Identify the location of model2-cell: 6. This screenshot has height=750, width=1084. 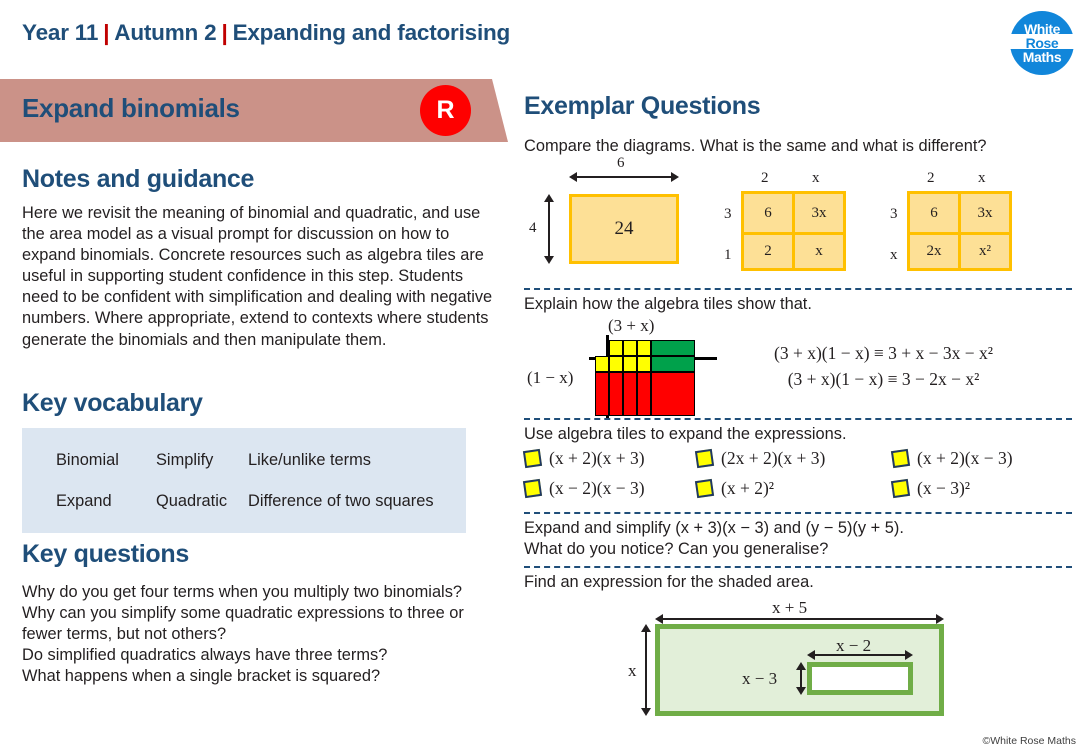
(768, 213).